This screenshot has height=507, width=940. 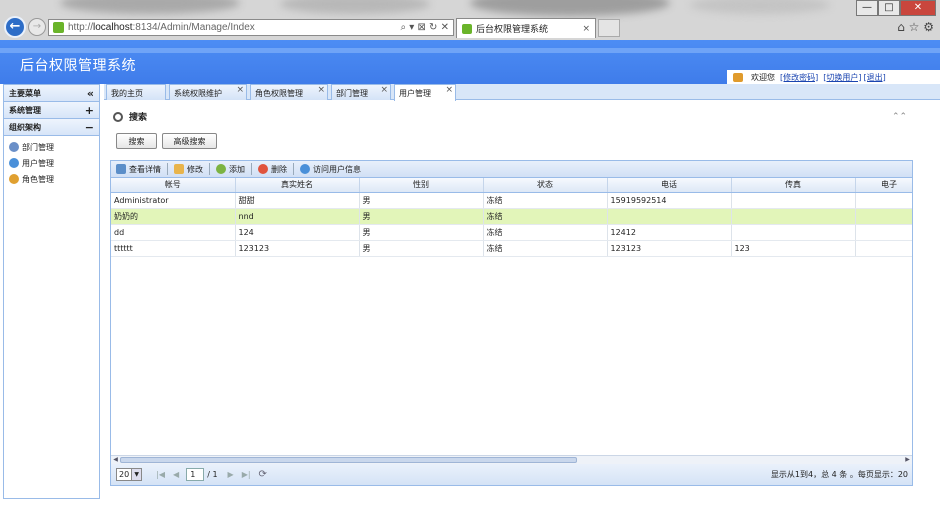 I want to click on prev-page-icon: ◀, so click(x=176, y=474).